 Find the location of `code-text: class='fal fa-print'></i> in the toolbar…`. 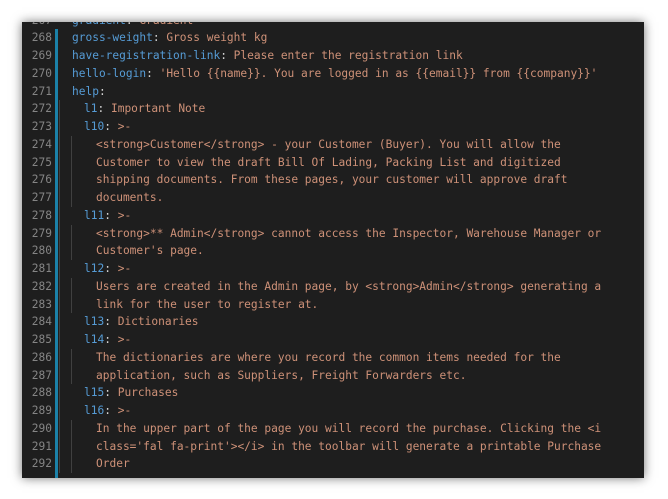

code-text: class='fal fa-print'></i> in the toolbar… is located at coordinates (348, 447).